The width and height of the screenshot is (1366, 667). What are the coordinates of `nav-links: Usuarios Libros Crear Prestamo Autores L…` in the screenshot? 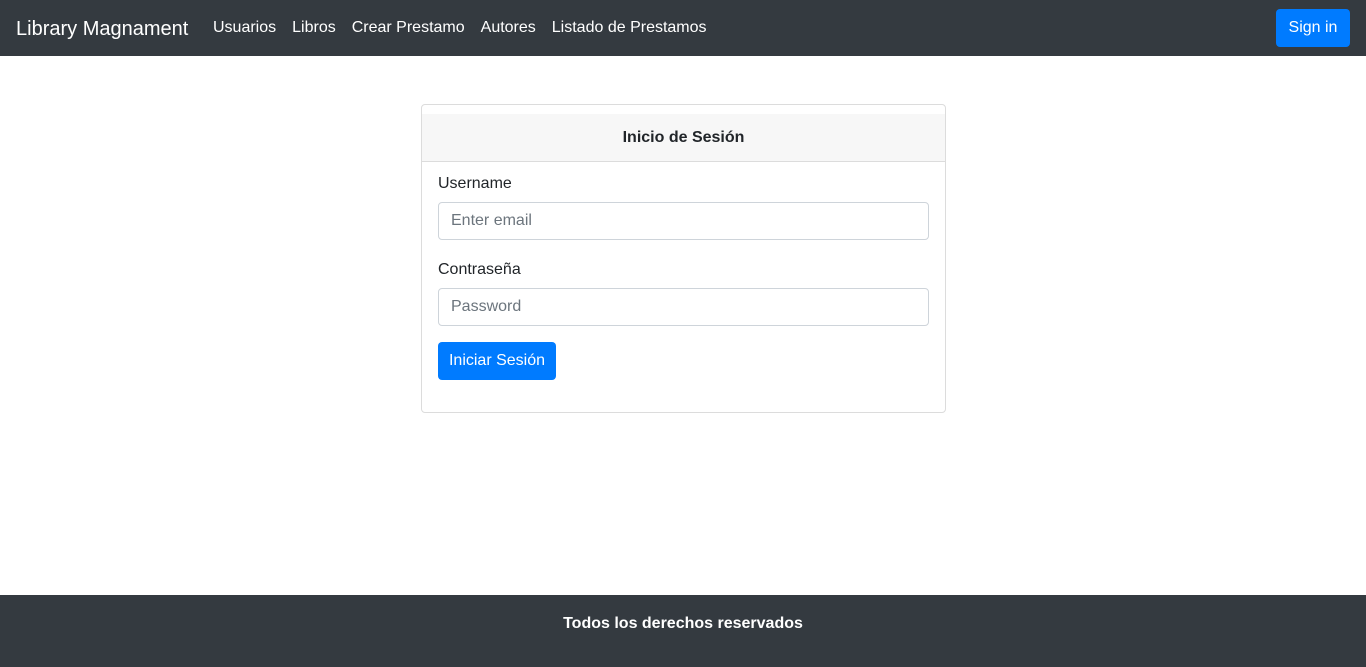 It's located at (460, 28).